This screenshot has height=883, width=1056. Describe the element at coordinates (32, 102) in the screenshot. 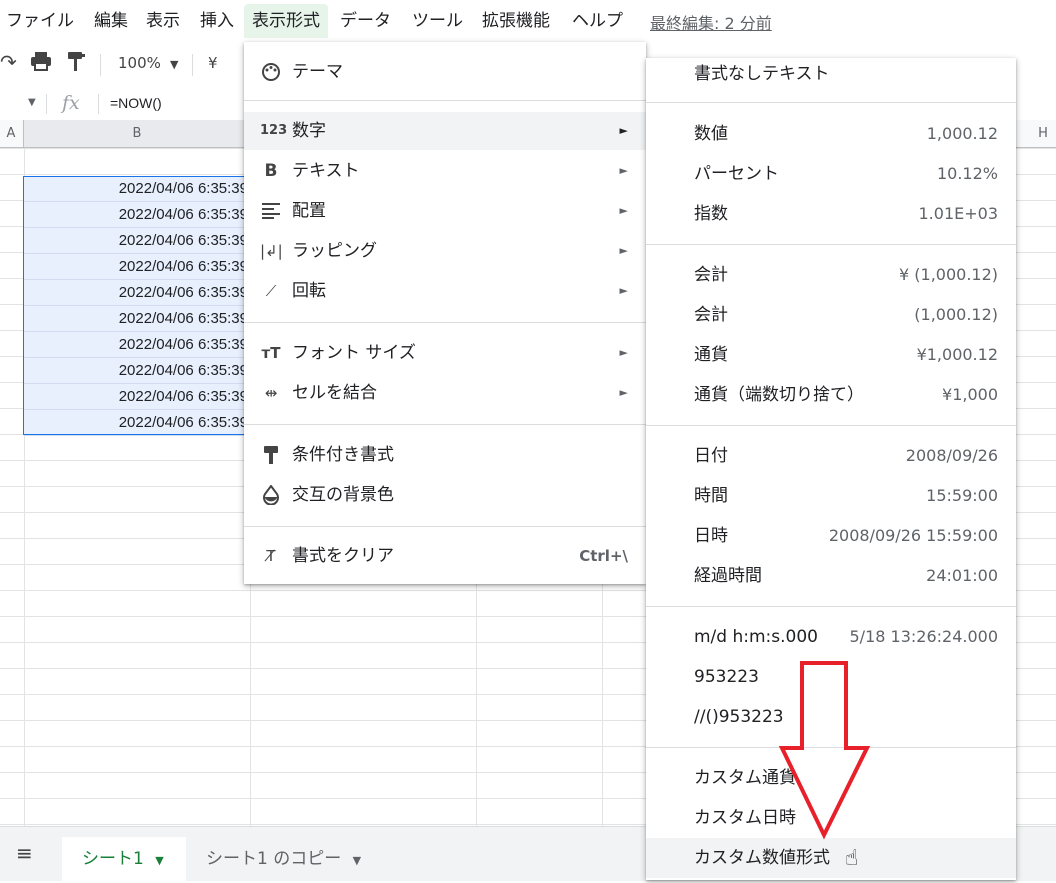

I see `name-box-dropdown-icon: ▼` at that location.